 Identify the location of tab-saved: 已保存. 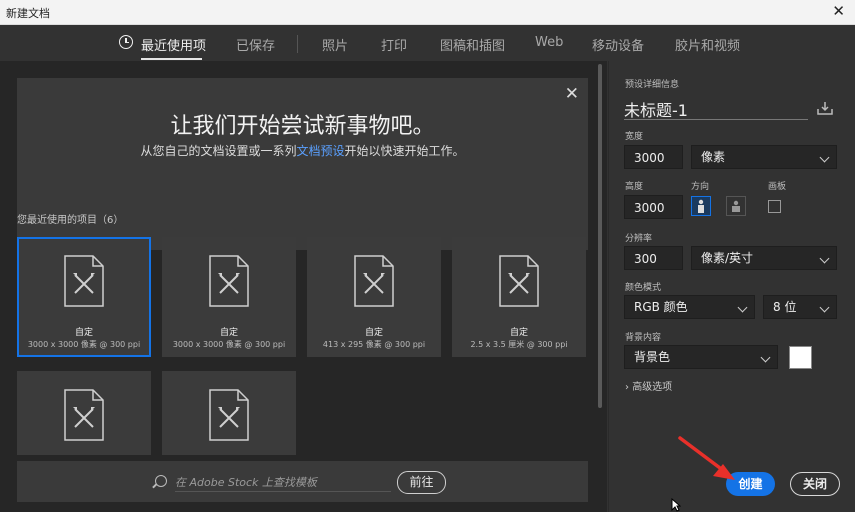
(255, 44).